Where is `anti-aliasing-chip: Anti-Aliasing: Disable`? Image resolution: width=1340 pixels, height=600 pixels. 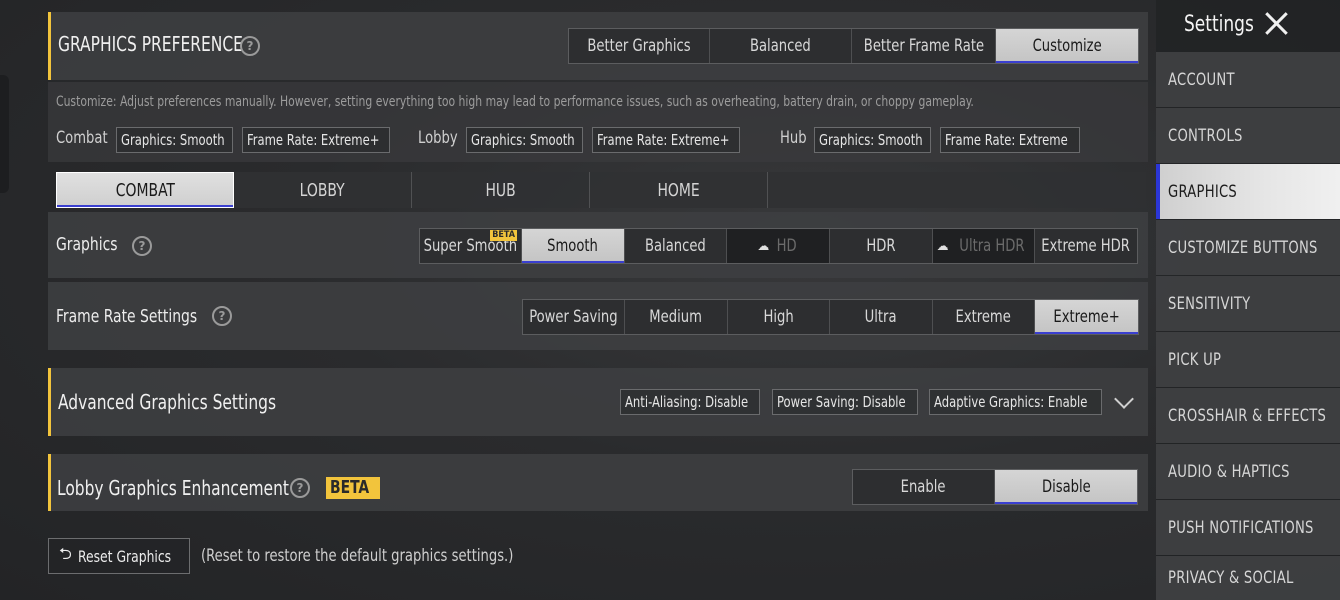 anti-aliasing-chip: Anti-Aliasing: Disable is located at coordinates (690, 402).